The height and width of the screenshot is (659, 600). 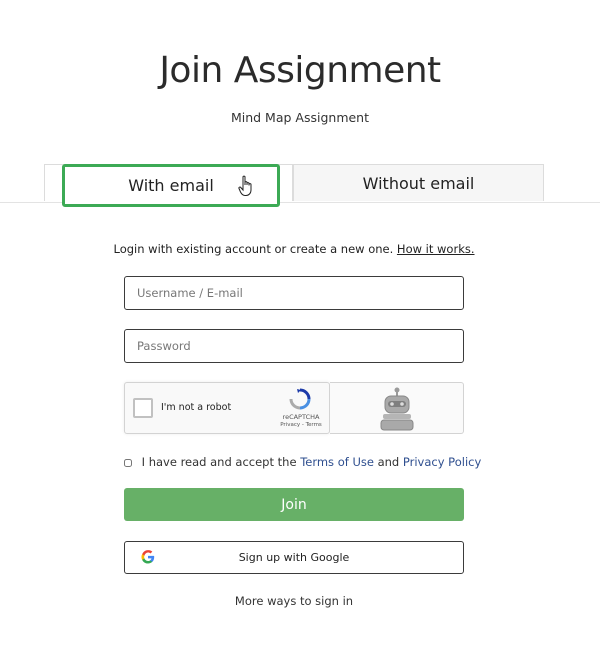 What do you see at coordinates (418, 182) in the screenshot?
I see `tab-without-email: Without email` at bounding box center [418, 182].